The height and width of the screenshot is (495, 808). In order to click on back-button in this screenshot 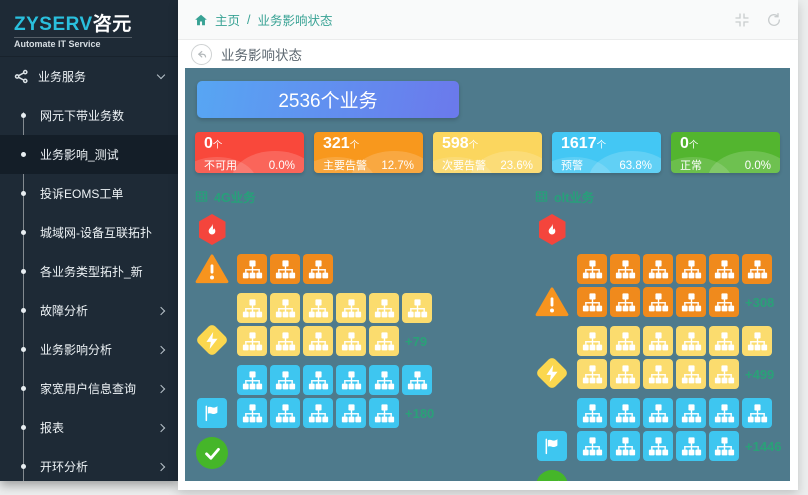, I will do `click(201, 54)`.